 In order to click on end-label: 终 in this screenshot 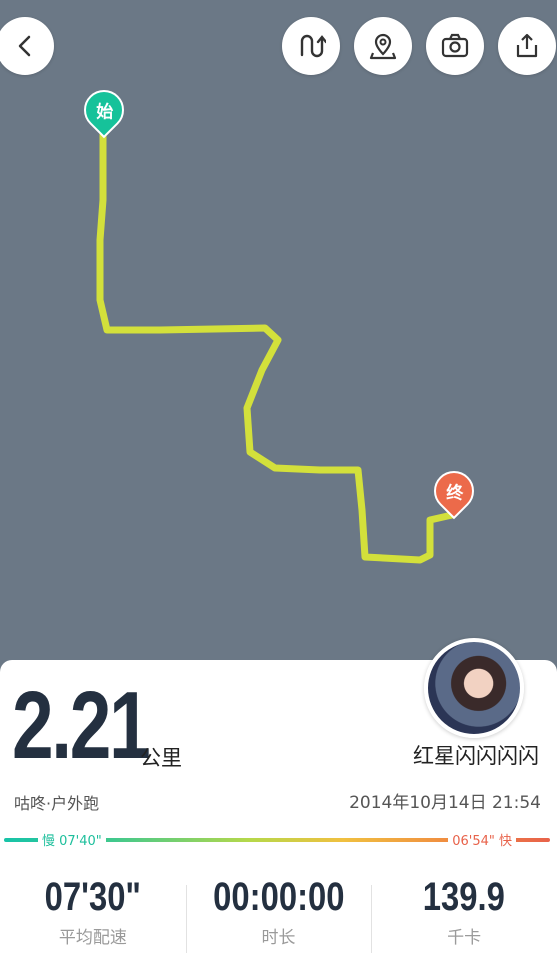, I will do `click(454, 493)`.